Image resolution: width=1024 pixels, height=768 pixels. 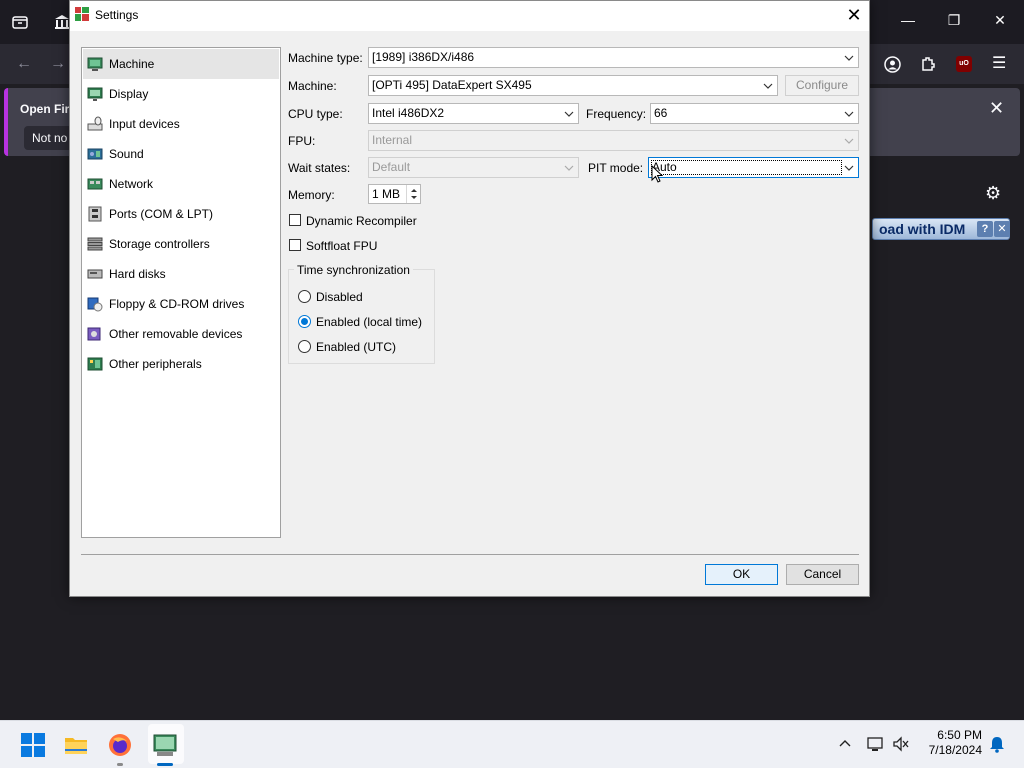 What do you see at coordinates (165, 745) in the screenshot?
I see `86box-app-icon` at bounding box center [165, 745].